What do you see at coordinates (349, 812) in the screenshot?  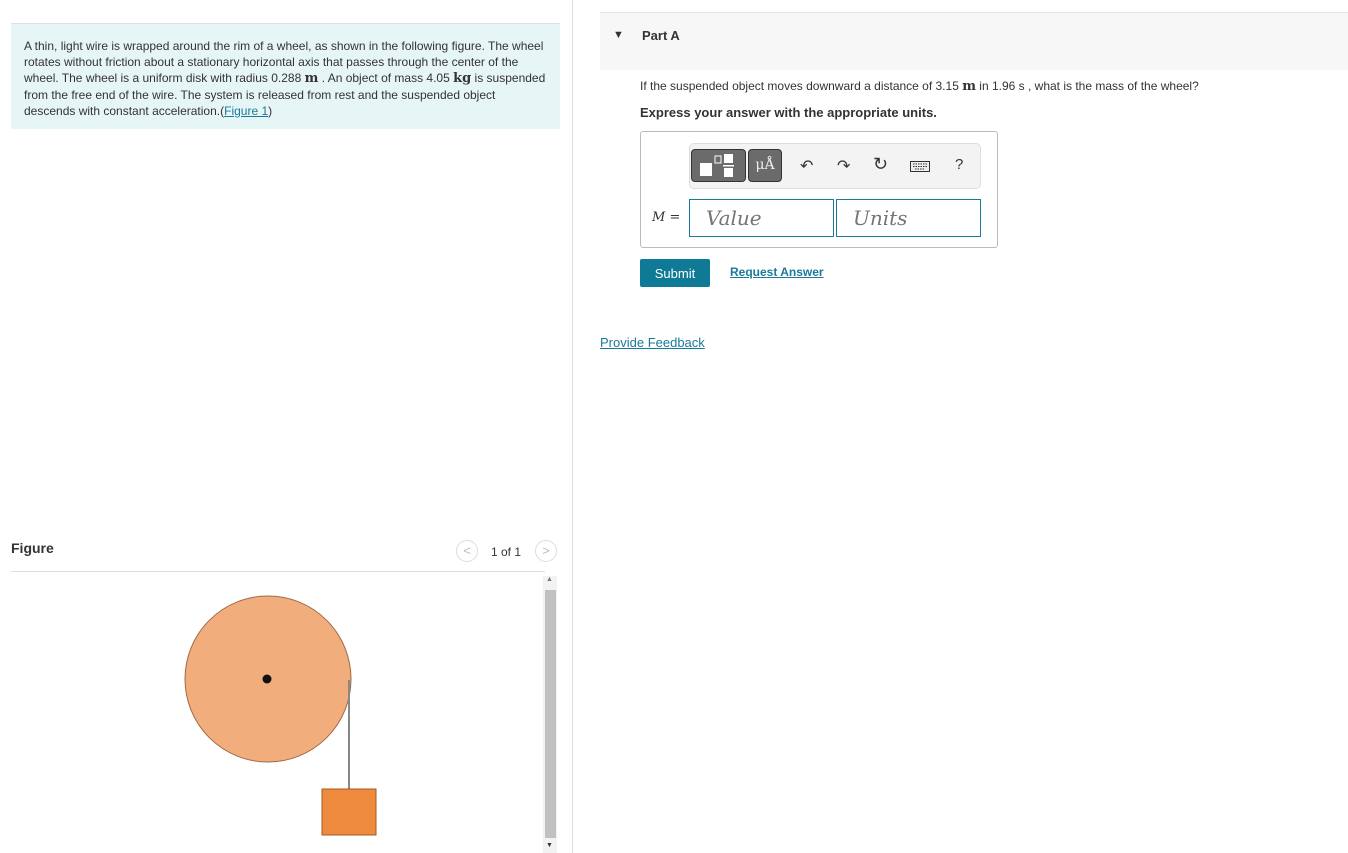 I see `suspended-block` at bounding box center [349, 812].